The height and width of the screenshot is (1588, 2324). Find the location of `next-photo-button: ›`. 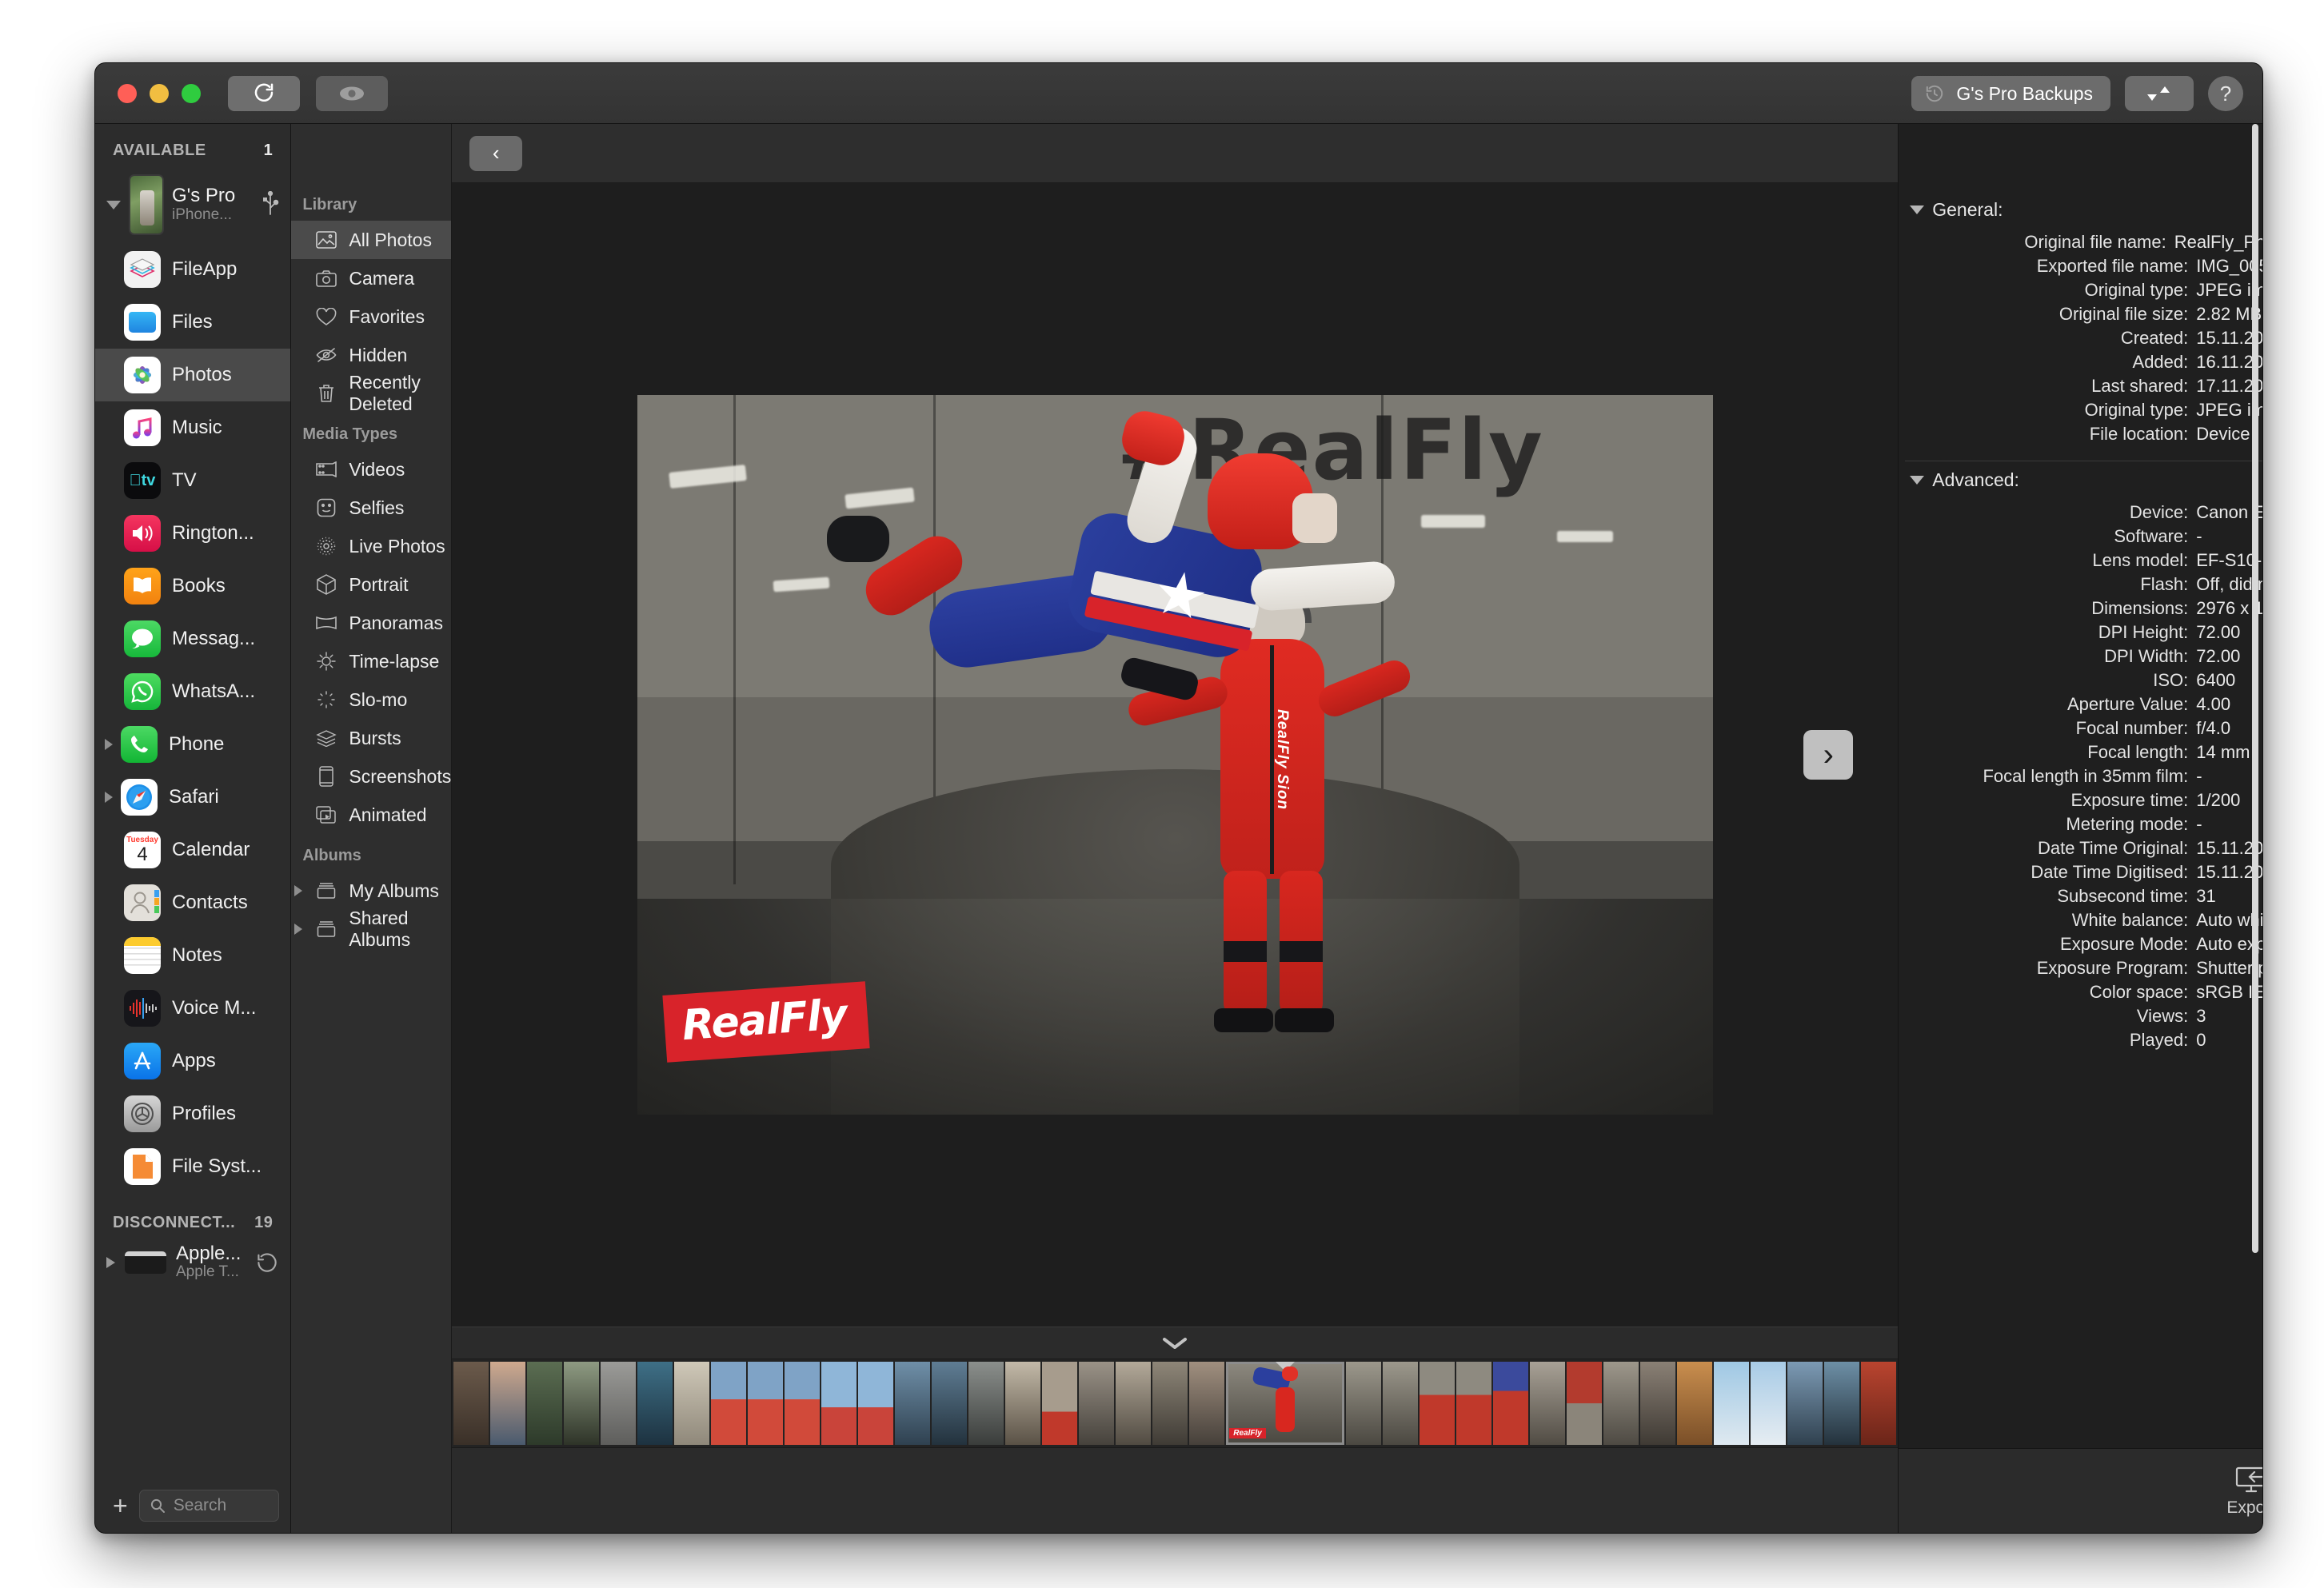

next-photo-button: › is located at coordinates (1828, 755).